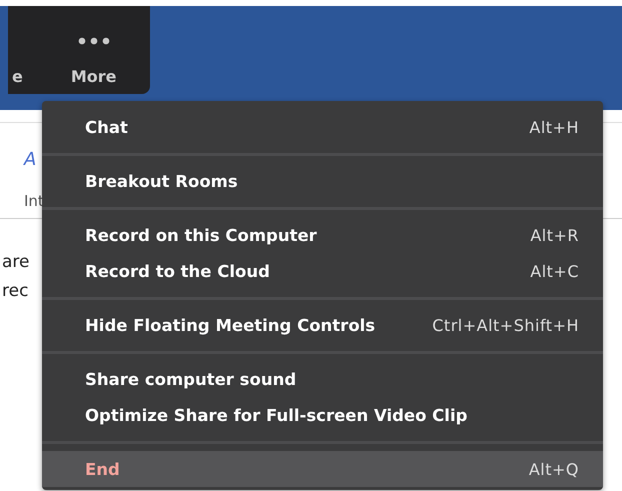  Describe the element at coordinates (15, 290) in the screenshot. I see `body-text: rec` at that location.